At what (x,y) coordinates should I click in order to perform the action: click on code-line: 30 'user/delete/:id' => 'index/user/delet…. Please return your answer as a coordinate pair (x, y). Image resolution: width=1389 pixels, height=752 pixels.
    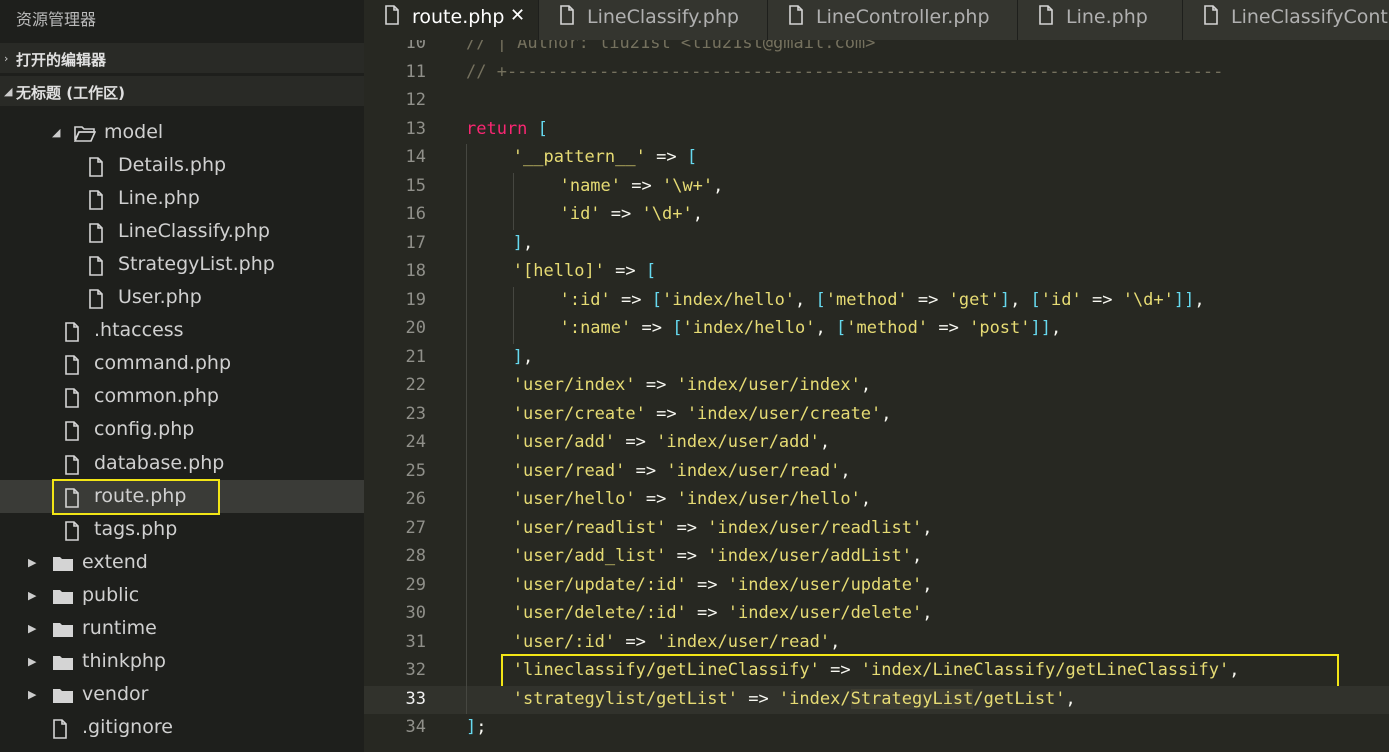
    Looking at the image, I should click on (876, 614).